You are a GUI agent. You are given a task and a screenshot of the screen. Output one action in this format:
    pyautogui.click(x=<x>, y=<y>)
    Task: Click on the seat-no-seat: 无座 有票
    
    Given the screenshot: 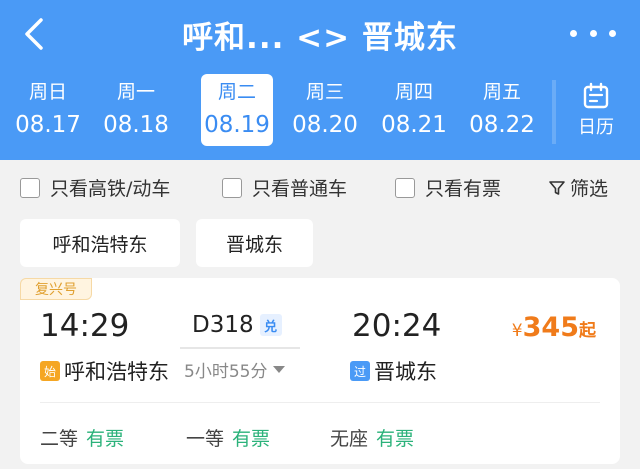 What is the action you would take?
    pyautogui.click(x=372, y=437)
    